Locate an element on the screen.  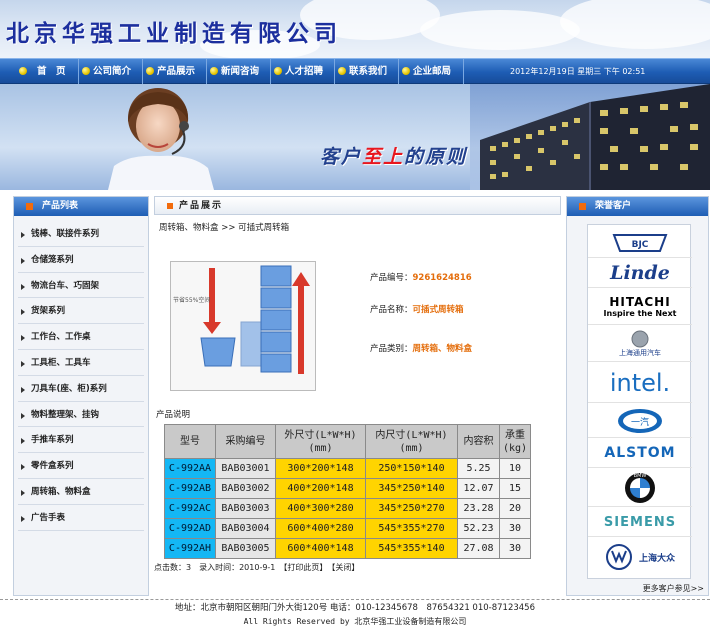
faw-logo: 一汽 is located at coordinates (640, 421).